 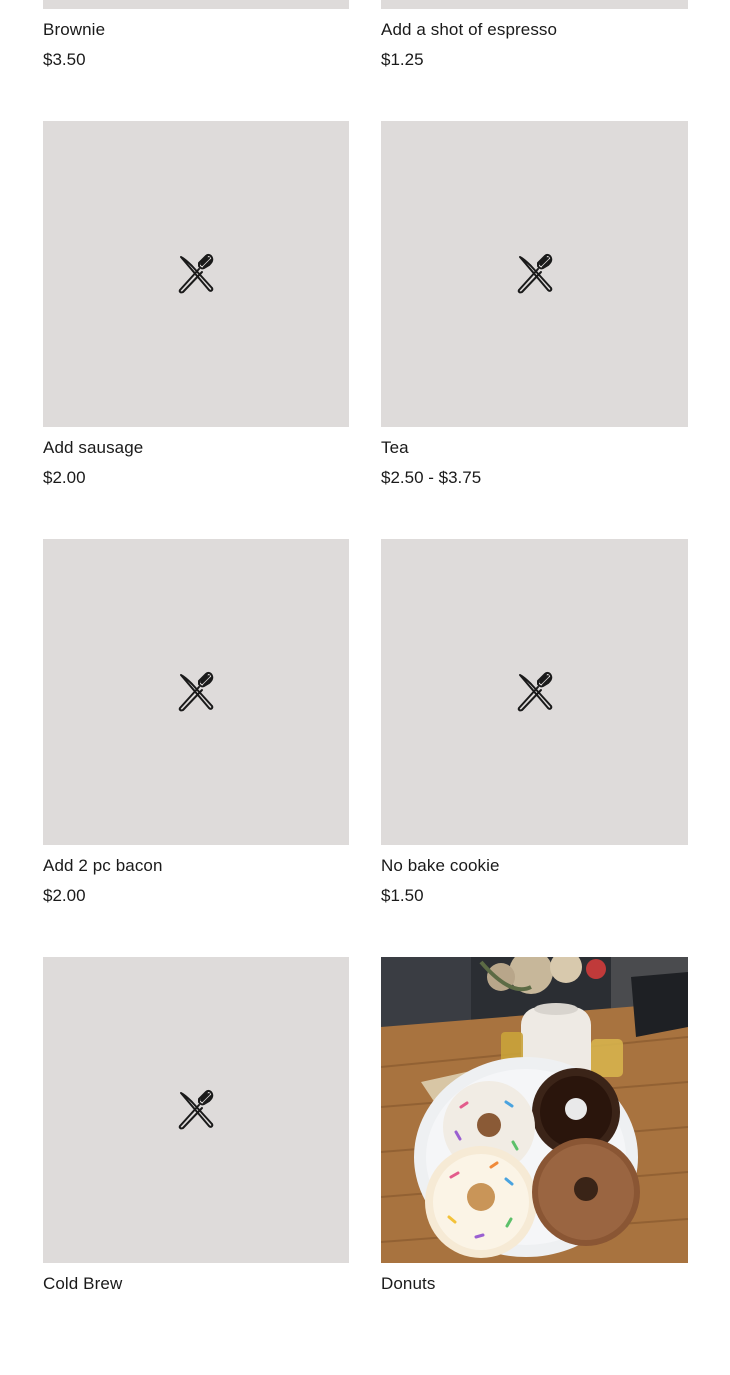 I want to click on menu-item-card: Donuts, so click(x=534, y=1166).